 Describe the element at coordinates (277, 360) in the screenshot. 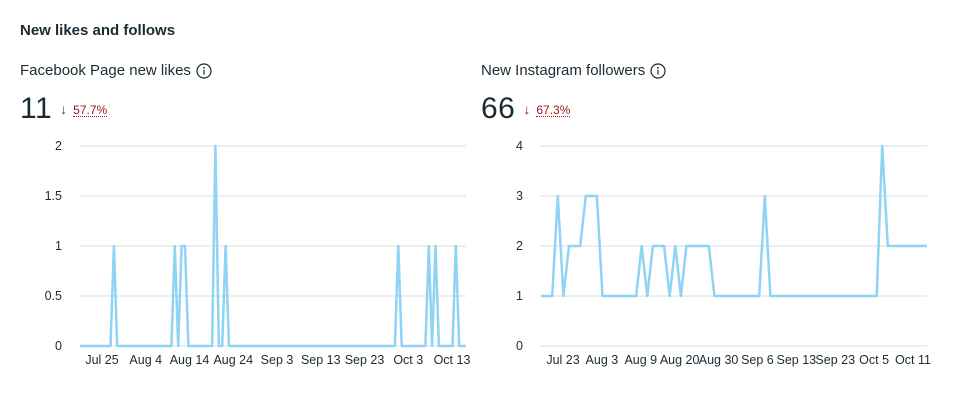

I see `x-tick-label: Sep 3` at that location.